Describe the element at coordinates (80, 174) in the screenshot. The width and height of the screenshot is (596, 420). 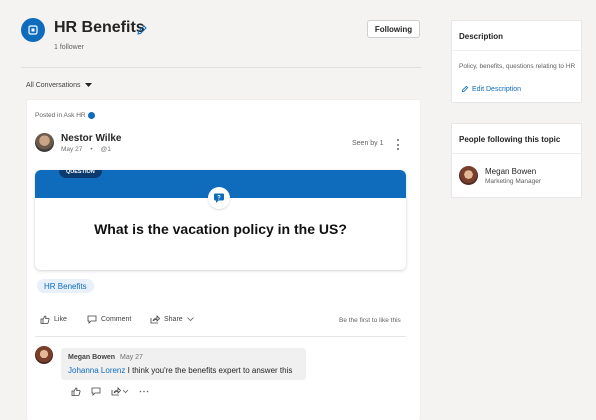
I see `question-badge: QUESTION` at that location.